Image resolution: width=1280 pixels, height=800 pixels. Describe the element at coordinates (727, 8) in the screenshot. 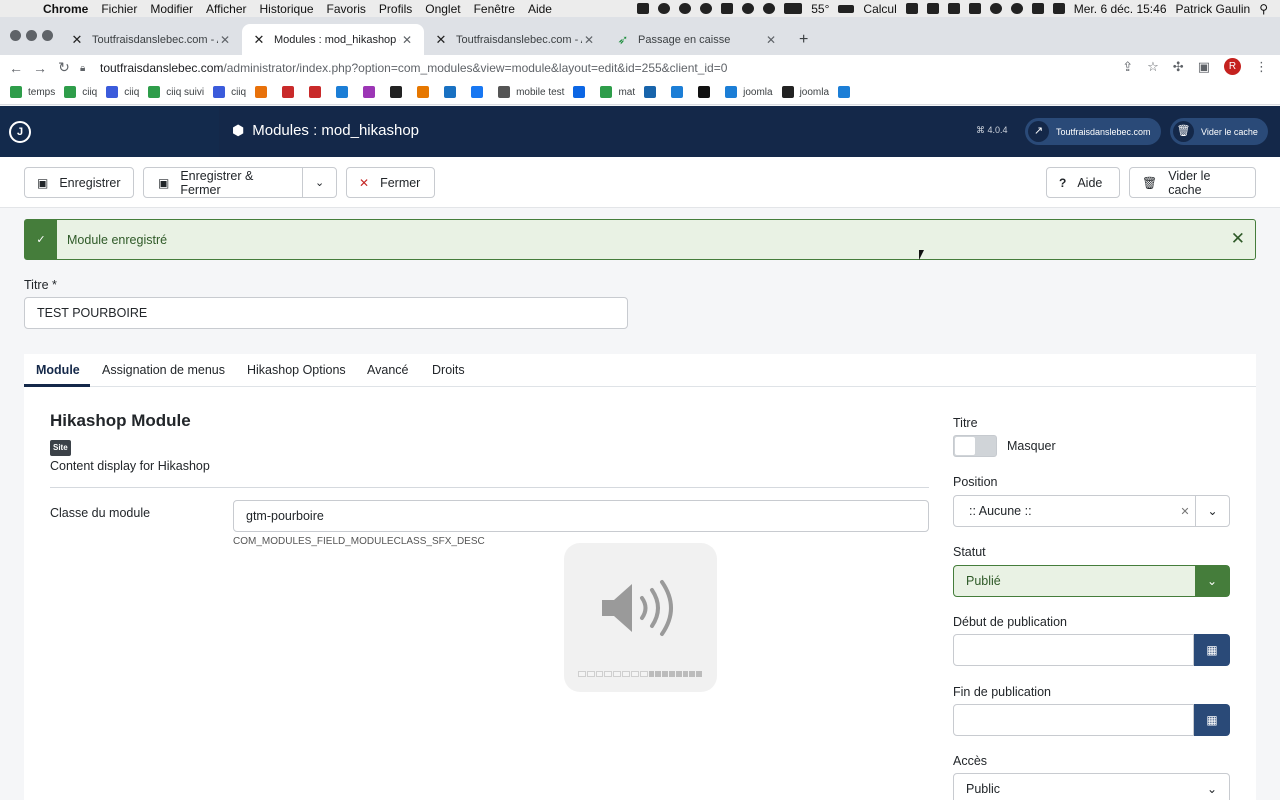

I see `malwarebytes-icon` at that location.